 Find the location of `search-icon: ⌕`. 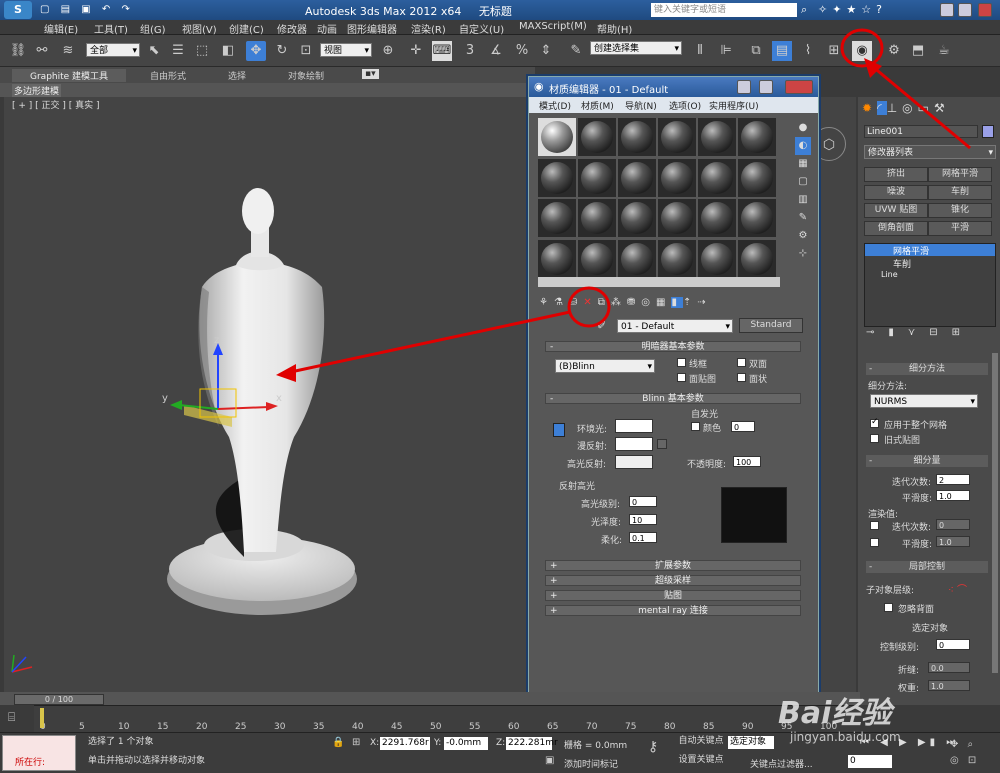

search-icon: ⌕ is located at coordinates (804, 10).